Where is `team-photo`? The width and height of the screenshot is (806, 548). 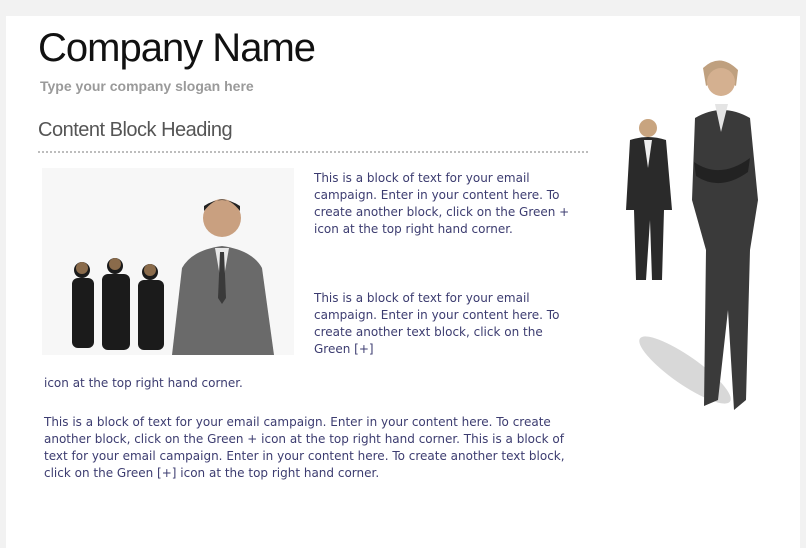
team-photo is located at coordinates (168, 261).